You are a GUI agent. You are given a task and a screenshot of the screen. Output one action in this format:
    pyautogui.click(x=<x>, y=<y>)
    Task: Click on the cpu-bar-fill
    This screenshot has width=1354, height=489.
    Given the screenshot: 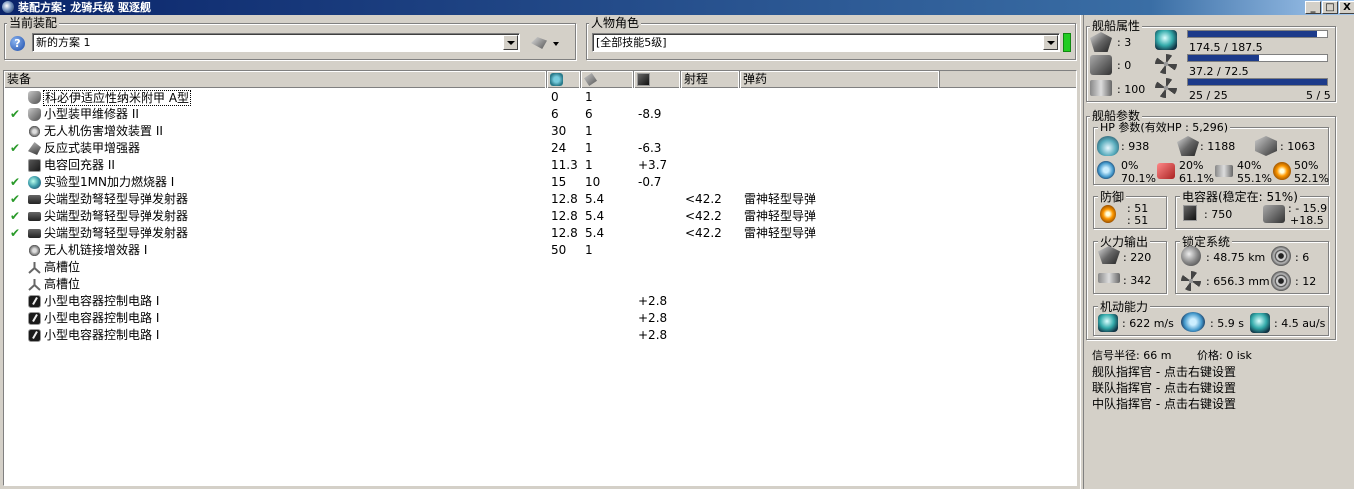 What is the action you would take?
    pyautogui.click(x=1253, y=34)
    